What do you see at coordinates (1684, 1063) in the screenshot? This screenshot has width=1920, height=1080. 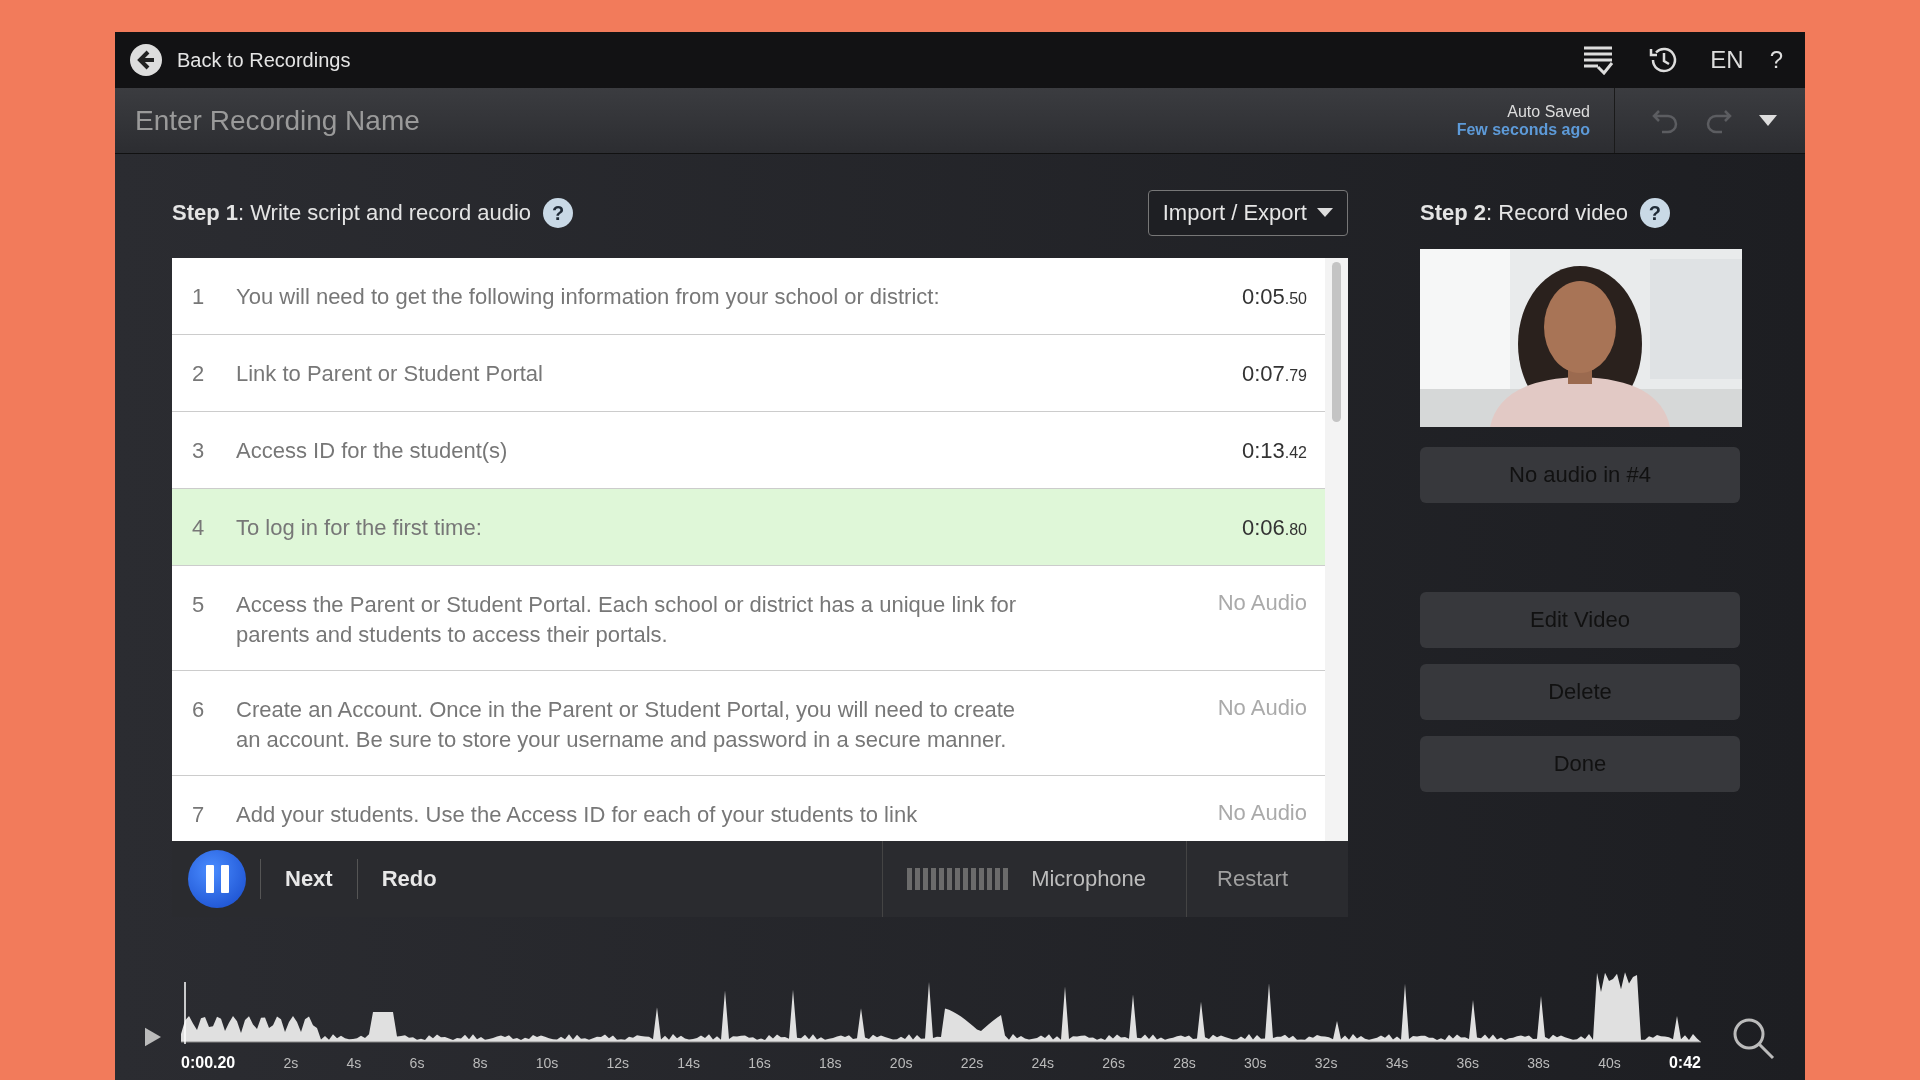 I see `end-time: 0:42` at bounding box center [1684, 1063].